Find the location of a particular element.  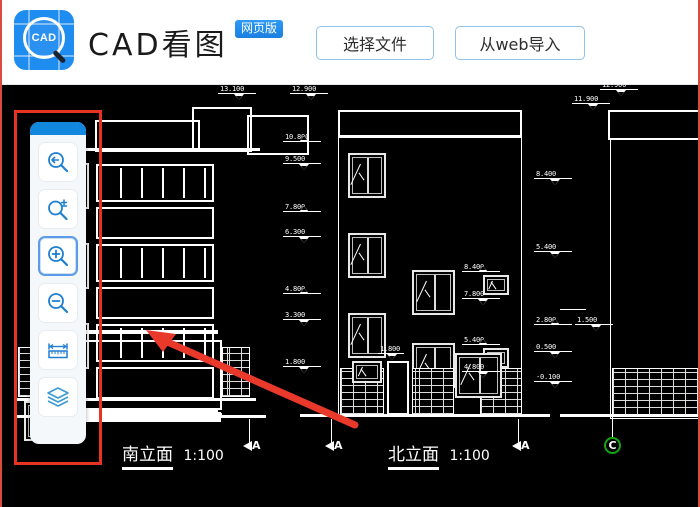

select-file-button: 选择文件 is located at coordinates (375, 43).